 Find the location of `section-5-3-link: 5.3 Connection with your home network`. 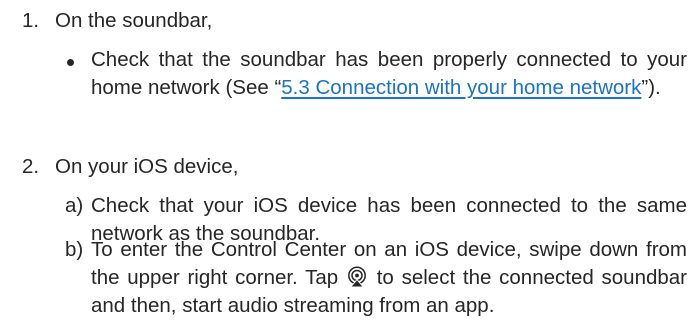

section-5-3-link: 5.3 Connection with your home network is located at coordinates (461, 87).